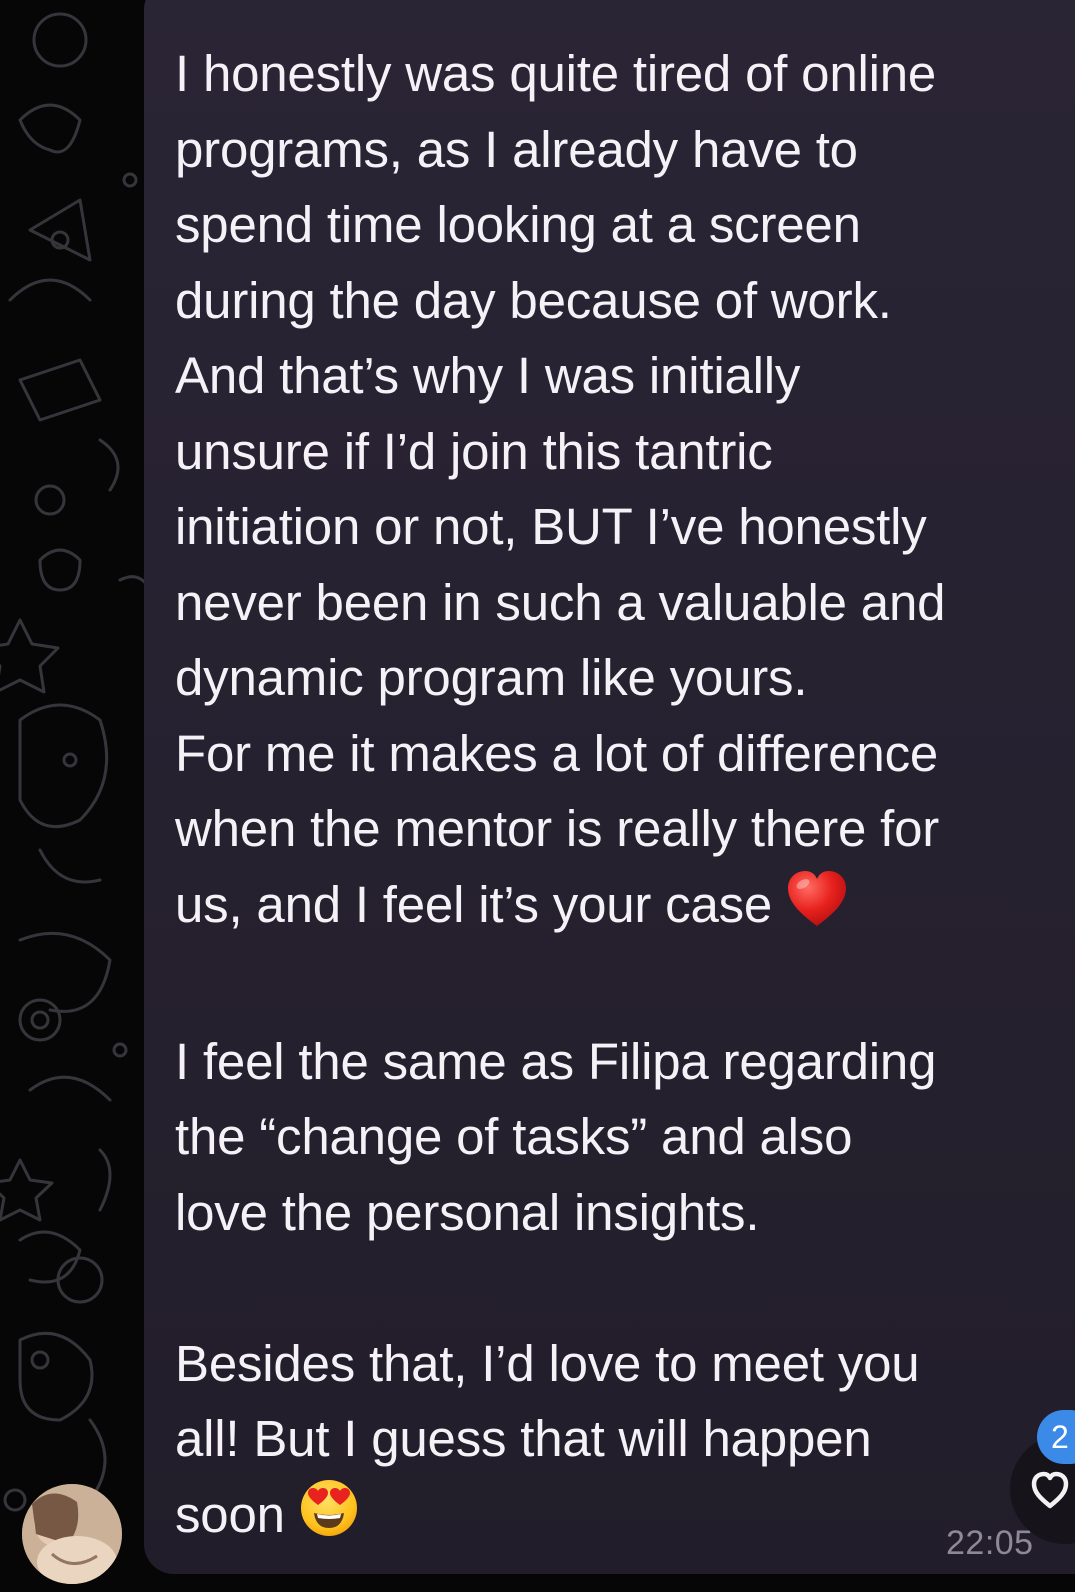 The width and height of the screenshot is (1075, 1592). Describe the element at coordinates (557, 828) in the screenshot. I see `message-line: when the mentor is really there for` at that location.